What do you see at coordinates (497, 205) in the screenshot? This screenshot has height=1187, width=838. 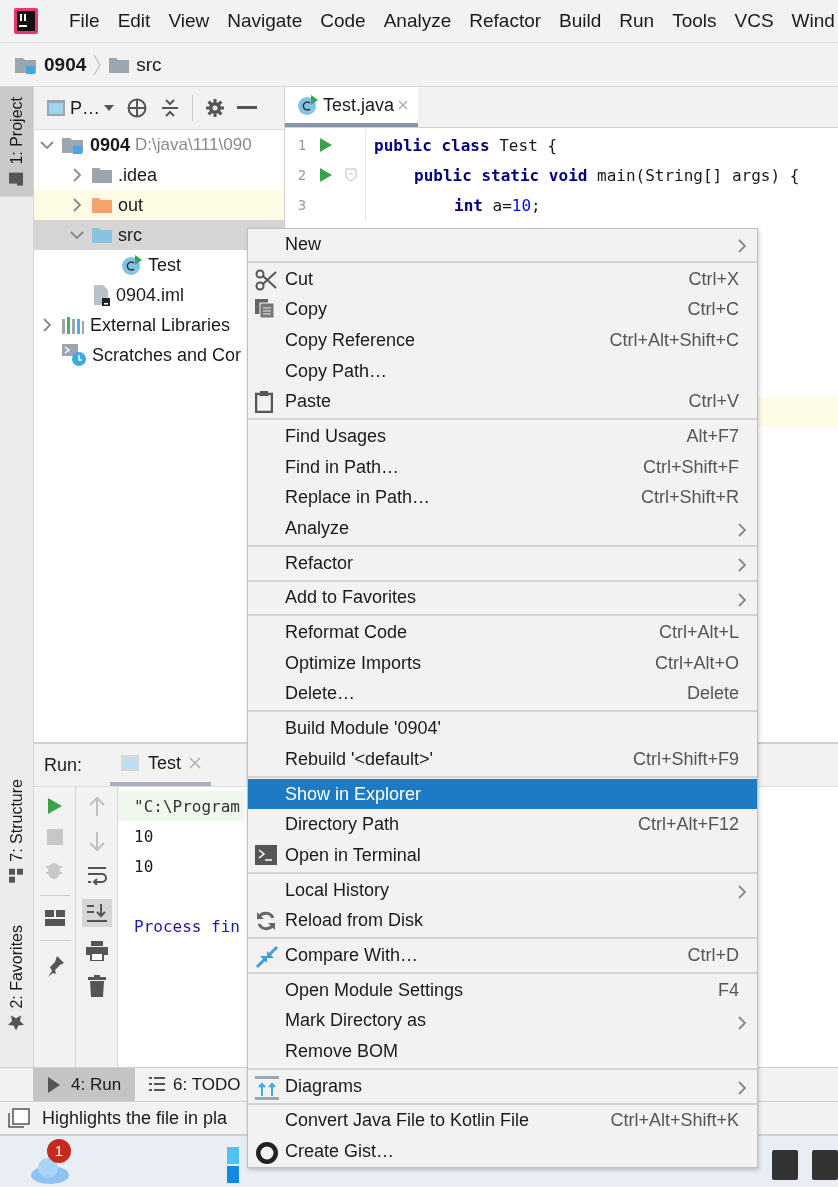 I see `code-line: int a=10;` at bounding box center [497, 205].